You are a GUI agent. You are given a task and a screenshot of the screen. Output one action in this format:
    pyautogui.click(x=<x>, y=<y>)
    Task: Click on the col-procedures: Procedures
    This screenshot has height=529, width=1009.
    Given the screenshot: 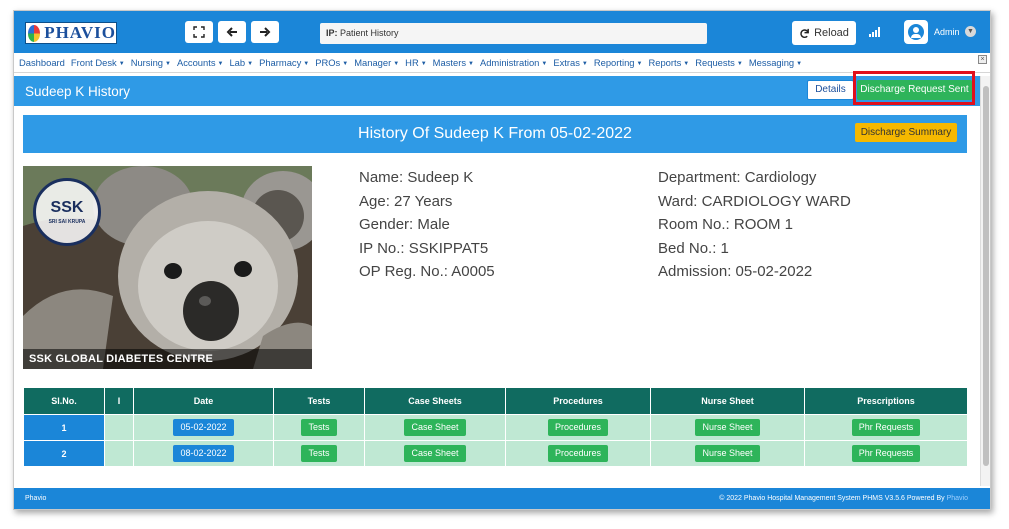 What is the action you would take?
    pyautogui.click(x=578, y=401)
    